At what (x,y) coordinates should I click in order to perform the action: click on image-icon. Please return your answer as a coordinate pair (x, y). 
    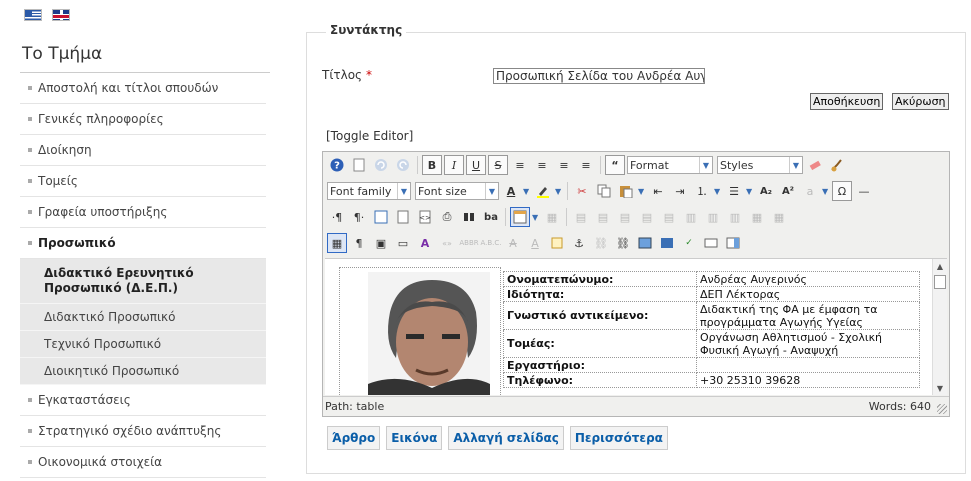
    Looking at the image, I should click on (645, 243).